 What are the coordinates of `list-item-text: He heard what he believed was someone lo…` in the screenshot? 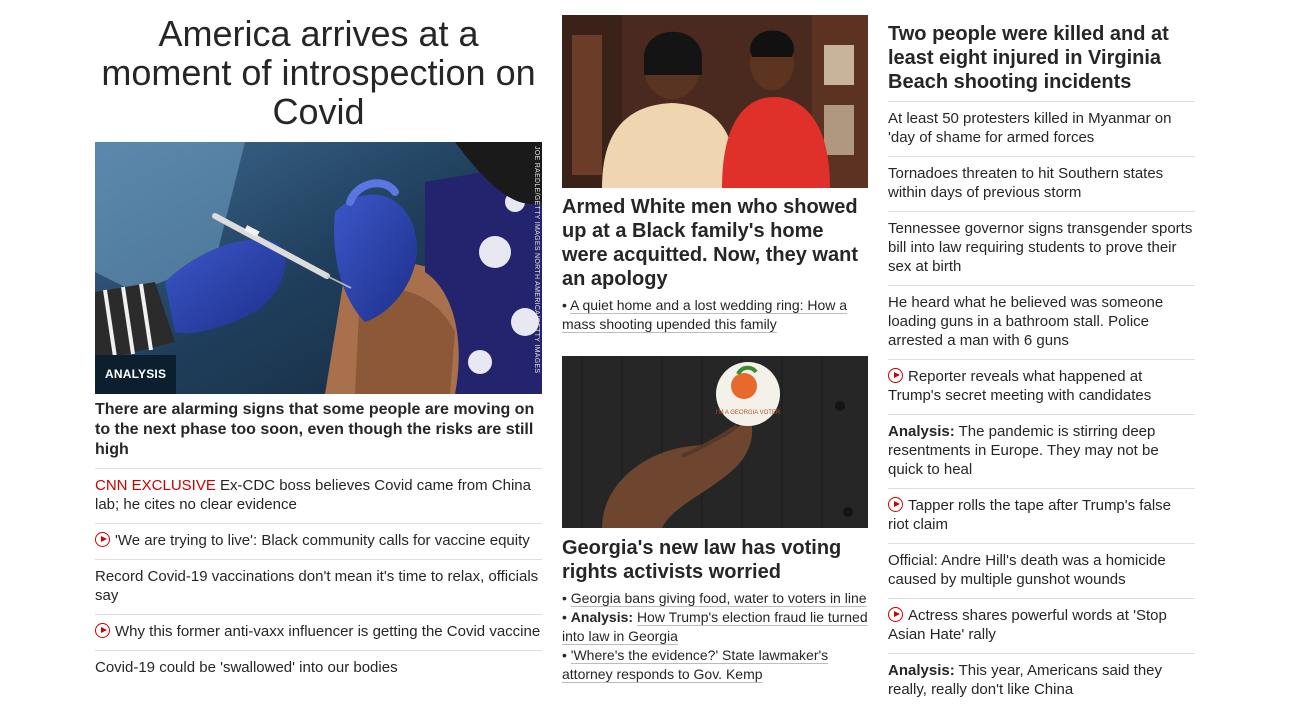 It's located at (1026, 321).